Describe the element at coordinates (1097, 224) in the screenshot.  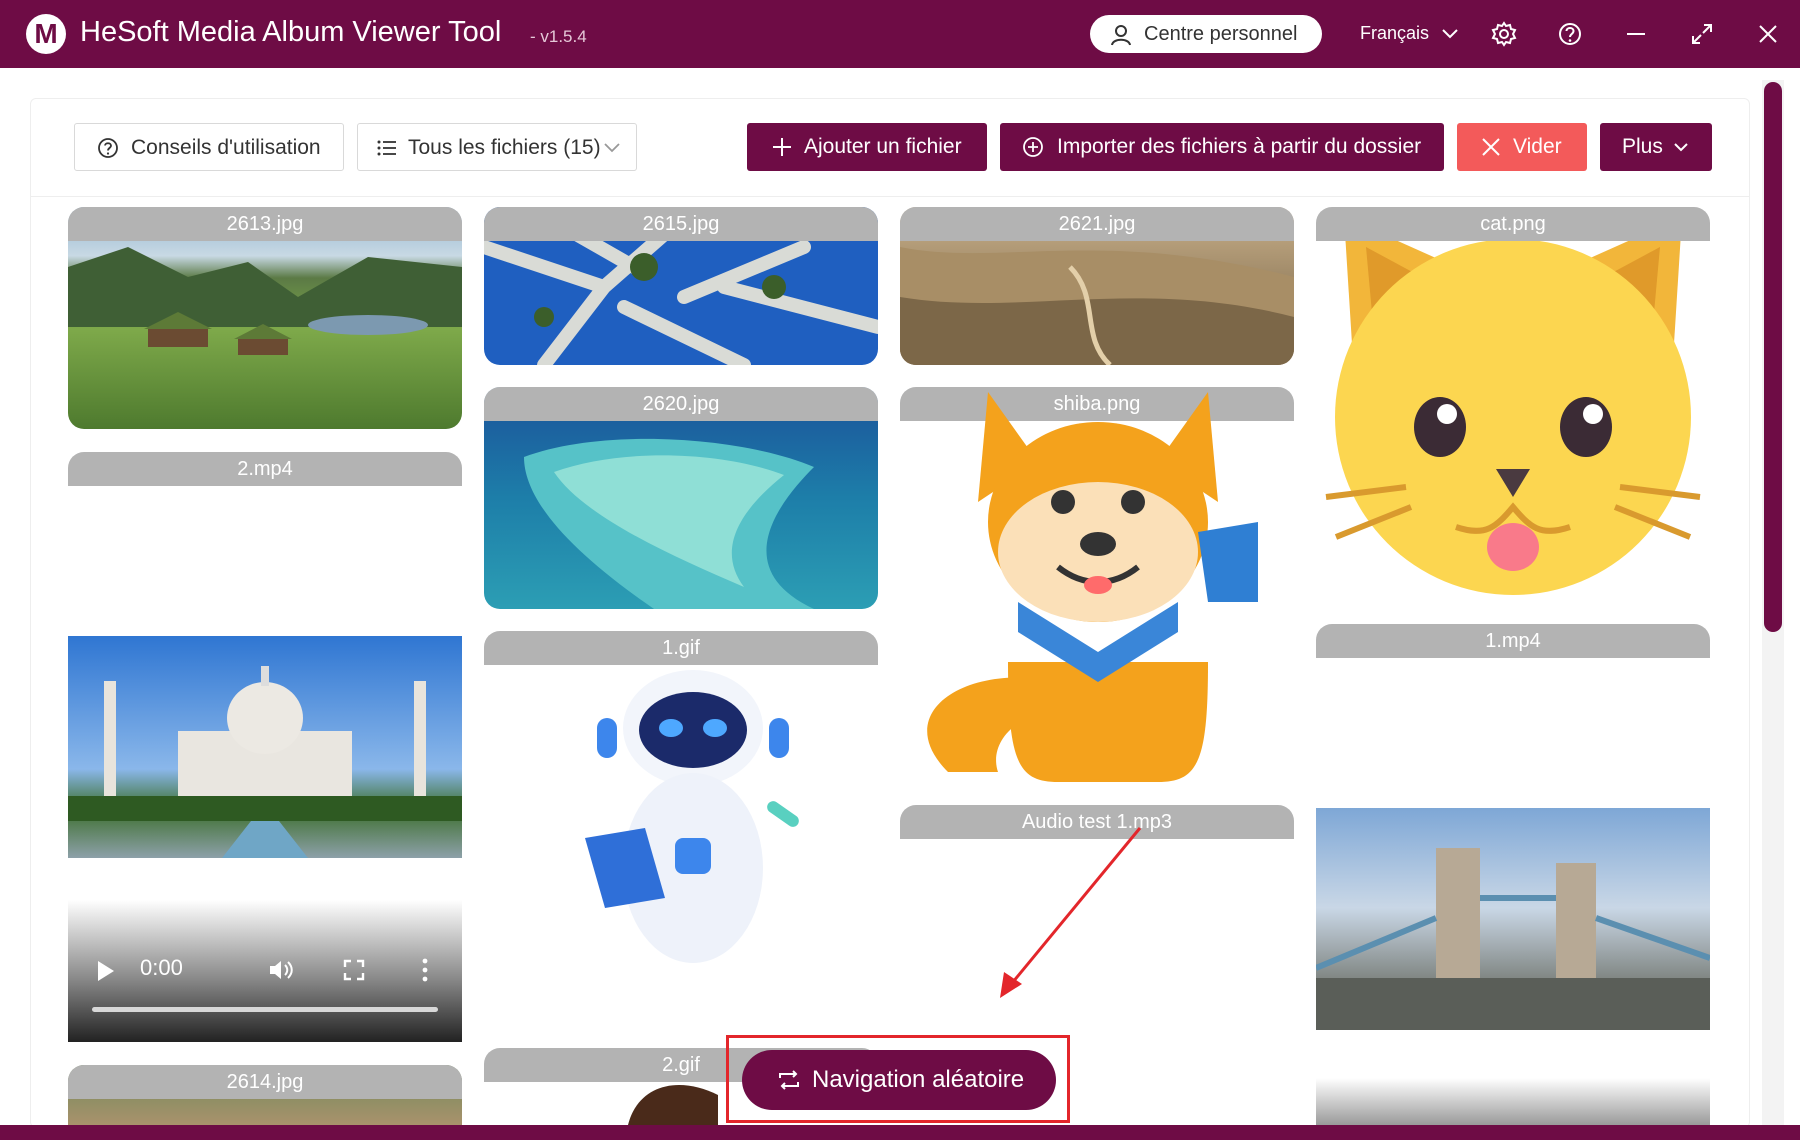
I see `tile-label: 2621.jpg` at that location.